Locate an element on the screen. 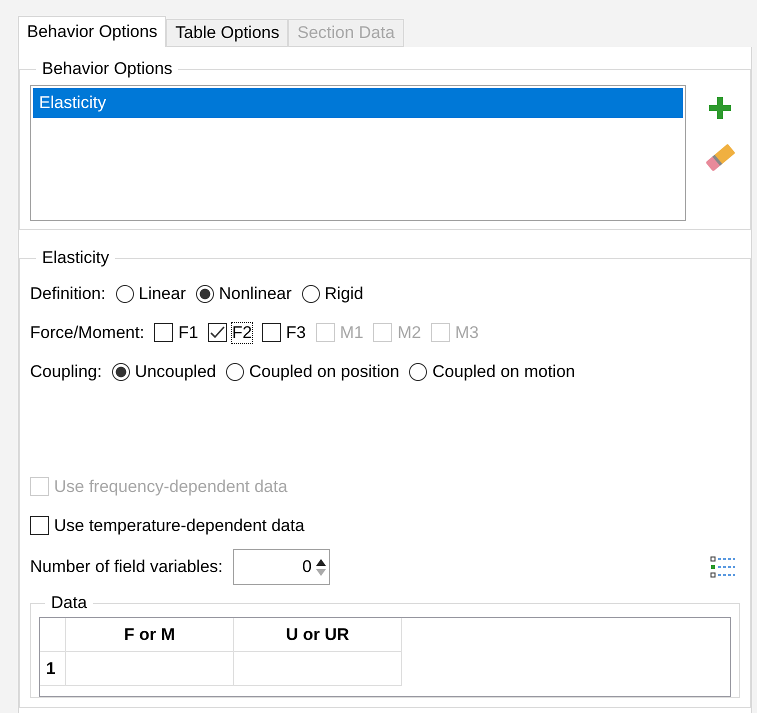 This screenshot has width=757, height=713. tab: Behavior Options is located at coordinates (92, 31).